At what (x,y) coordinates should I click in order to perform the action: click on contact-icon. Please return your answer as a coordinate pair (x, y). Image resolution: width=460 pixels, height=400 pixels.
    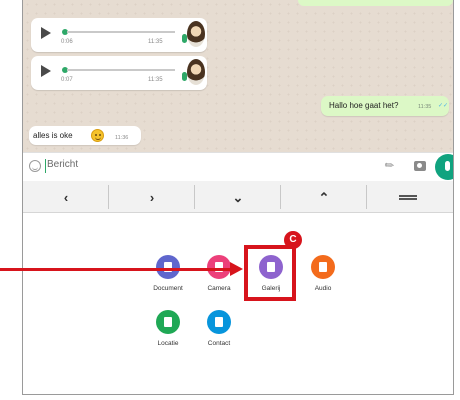
    Looking at the image, I should click on (219, 322).